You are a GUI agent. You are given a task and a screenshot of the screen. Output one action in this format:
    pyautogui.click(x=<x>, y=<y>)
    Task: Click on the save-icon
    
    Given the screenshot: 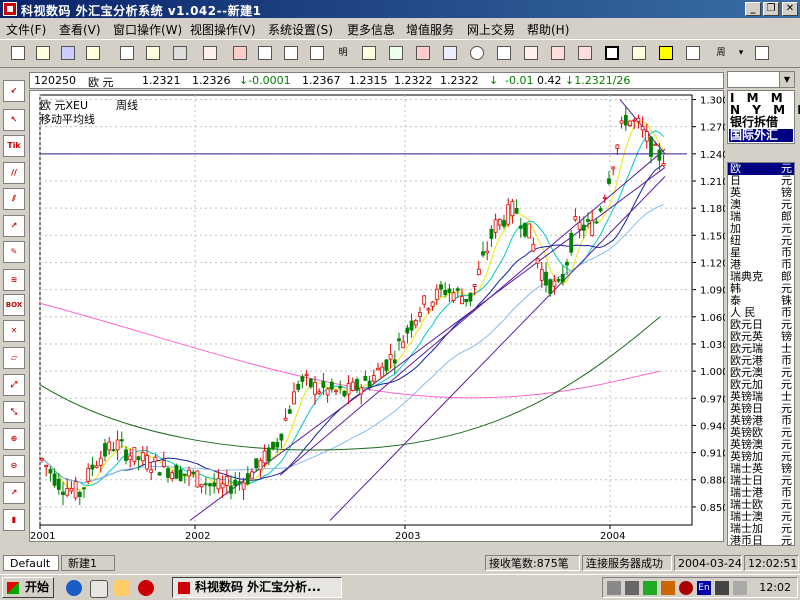 What is the action you would take?
    pyautogui.click(x=68, y=53)
    